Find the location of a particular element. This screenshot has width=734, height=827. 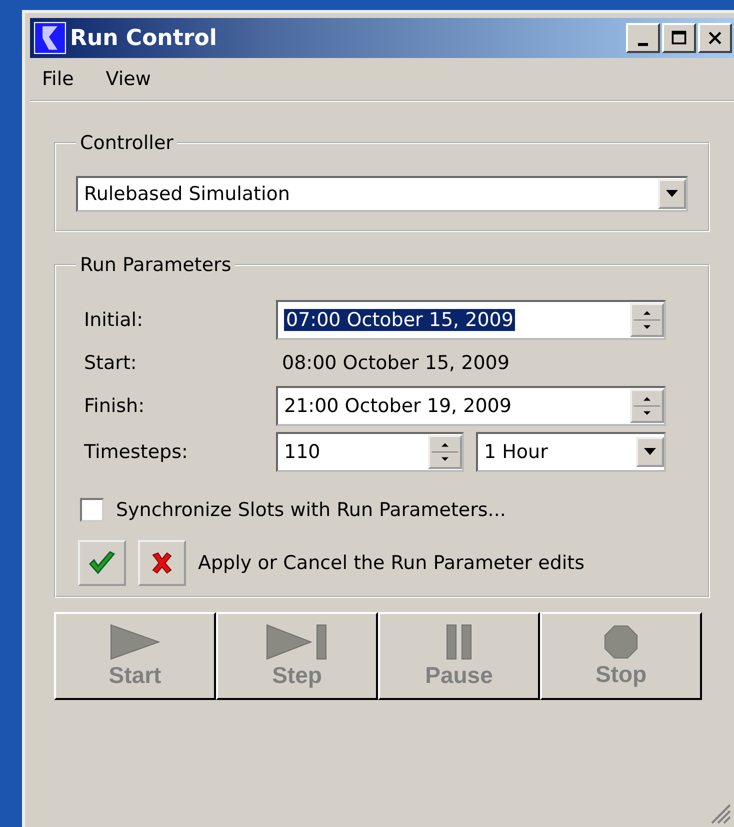

close-button is located at coordinates (715, 38).